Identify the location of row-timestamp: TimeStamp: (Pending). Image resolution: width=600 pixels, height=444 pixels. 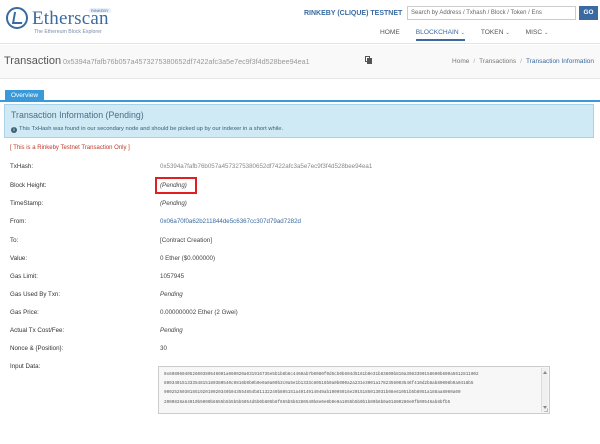
(300, 206).